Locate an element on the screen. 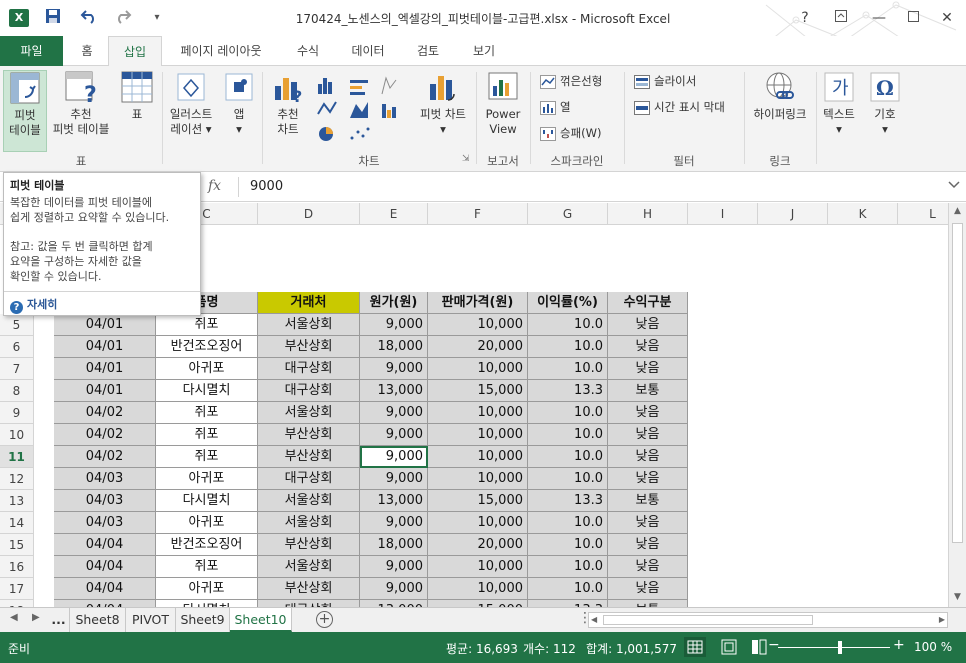  row-header: 10 is located at coordinates (17, 435).